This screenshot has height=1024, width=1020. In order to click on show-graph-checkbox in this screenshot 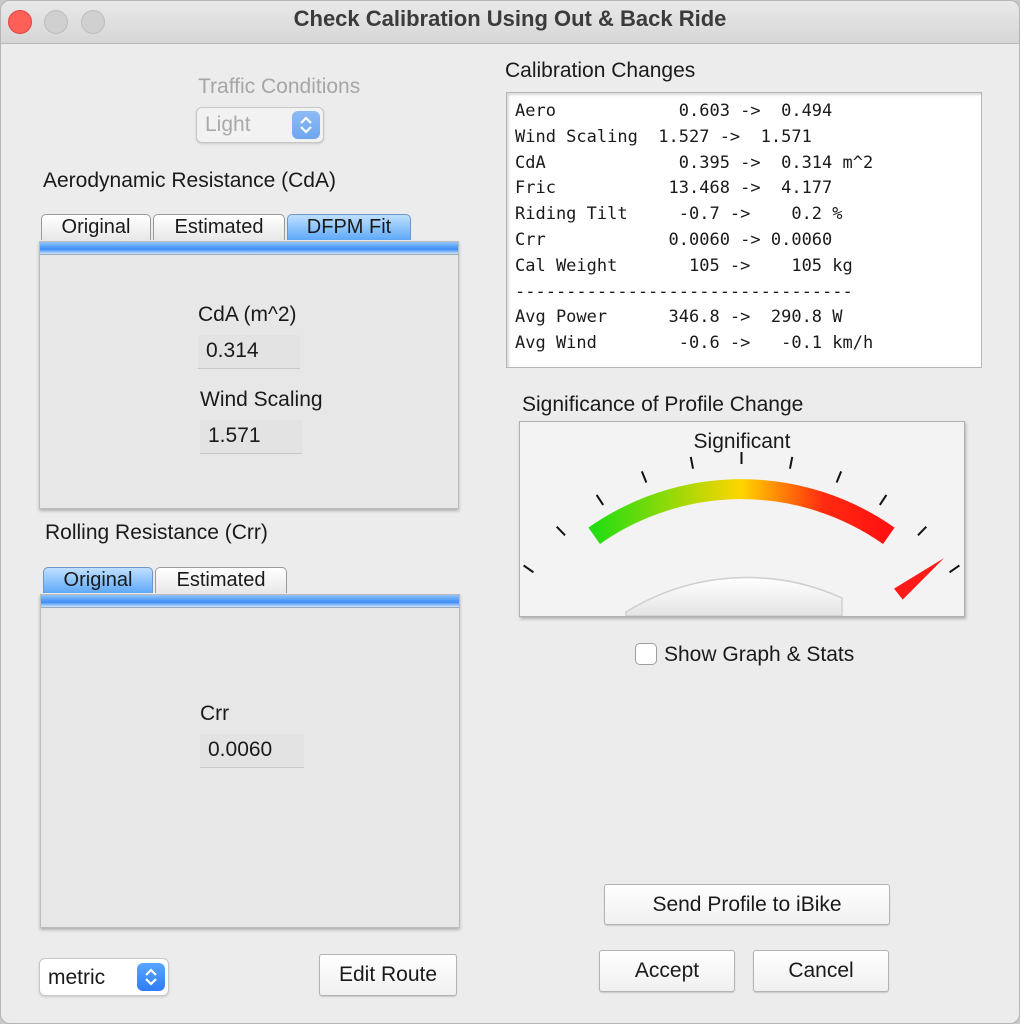, I will do `click(646, 654)`.